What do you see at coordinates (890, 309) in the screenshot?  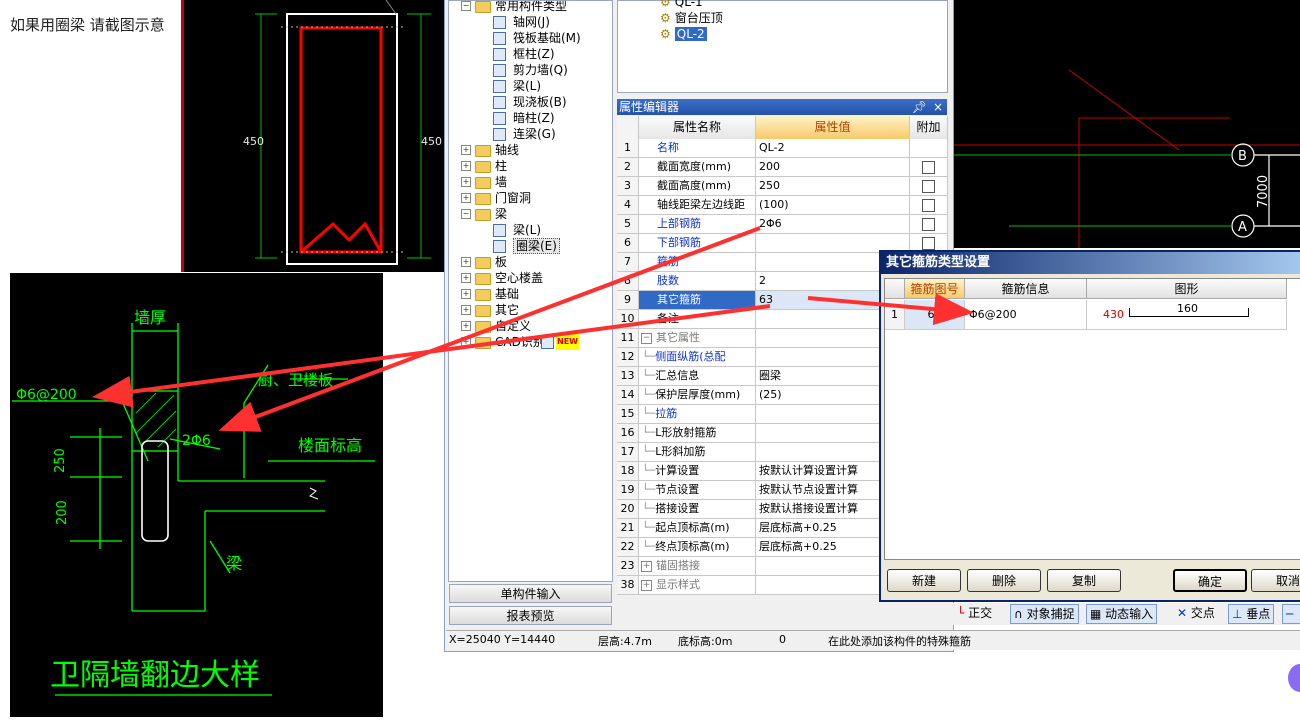 I see `arrow-dialog` at bounding box center [890, 309].